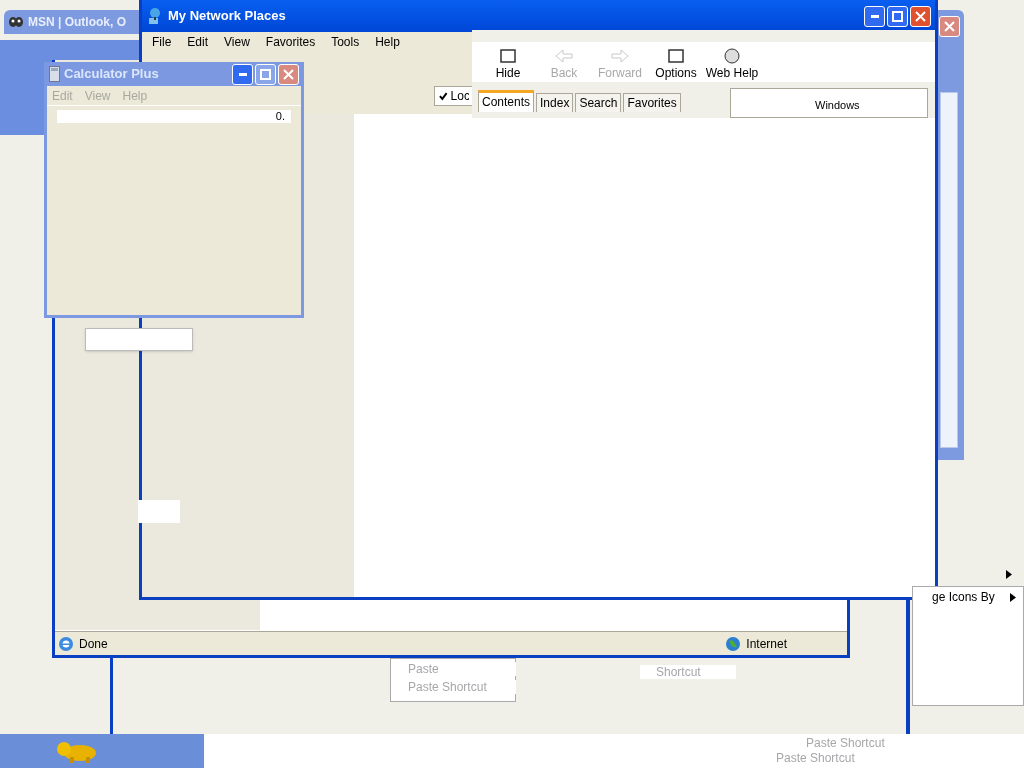 This screenshot has height=768, width=1024. What do you see at coordinates (174, 116) in the screenshot?
I see `calculator-display: 0.` at bounding box center [174, 116].